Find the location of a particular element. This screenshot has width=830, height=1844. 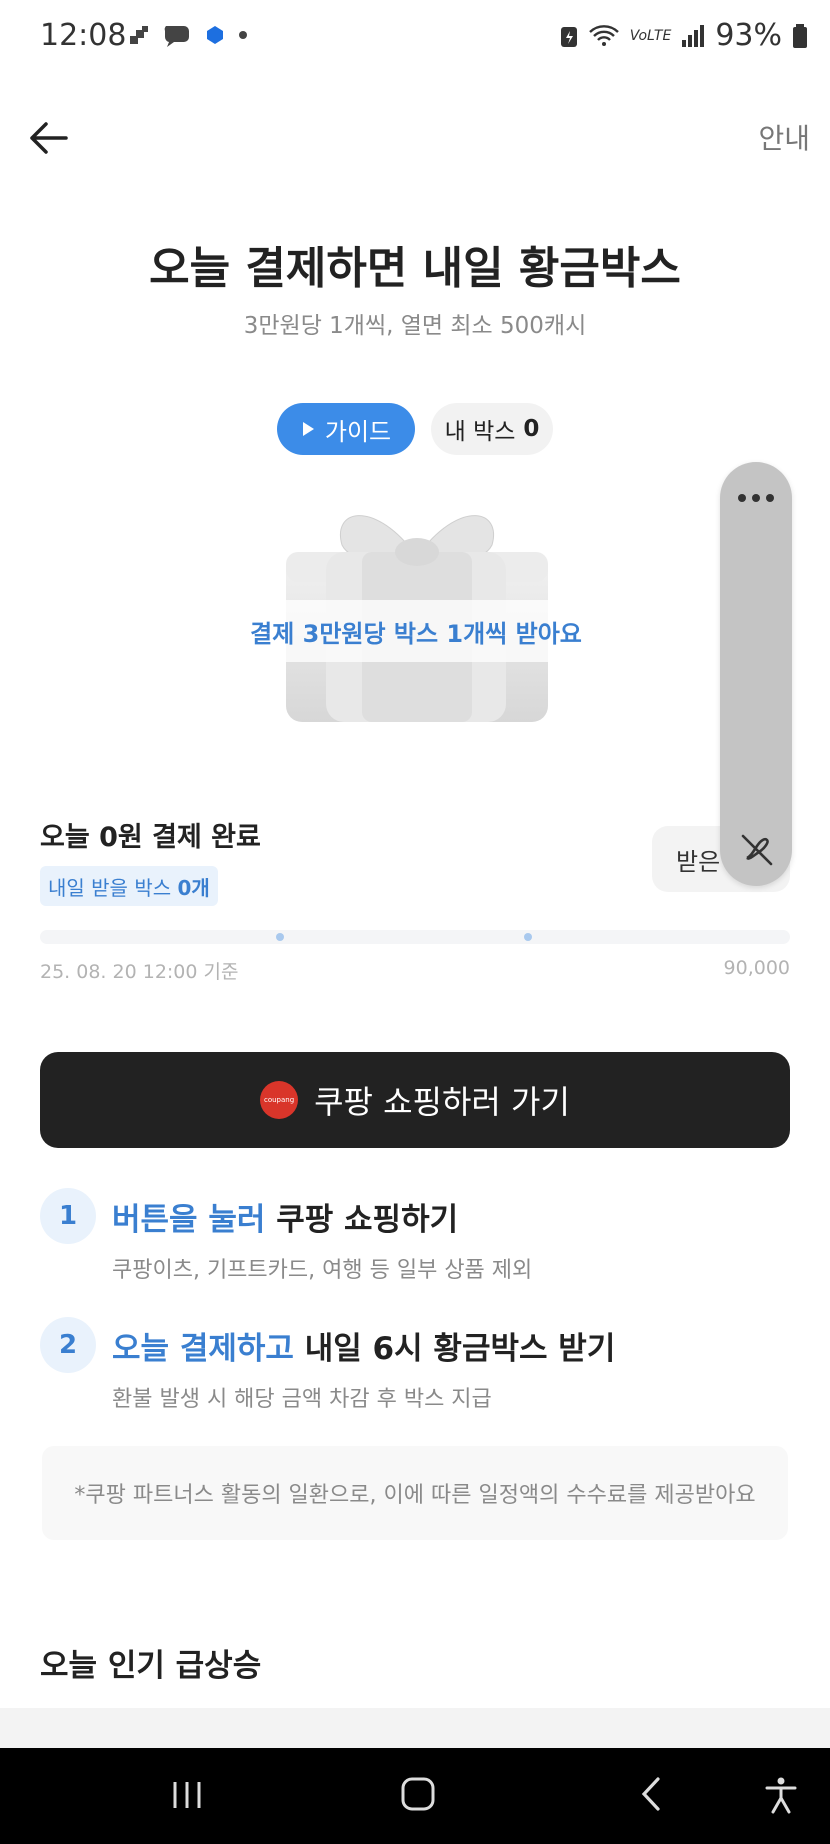

step-number: 2 is located at coordinates (68, 1345).